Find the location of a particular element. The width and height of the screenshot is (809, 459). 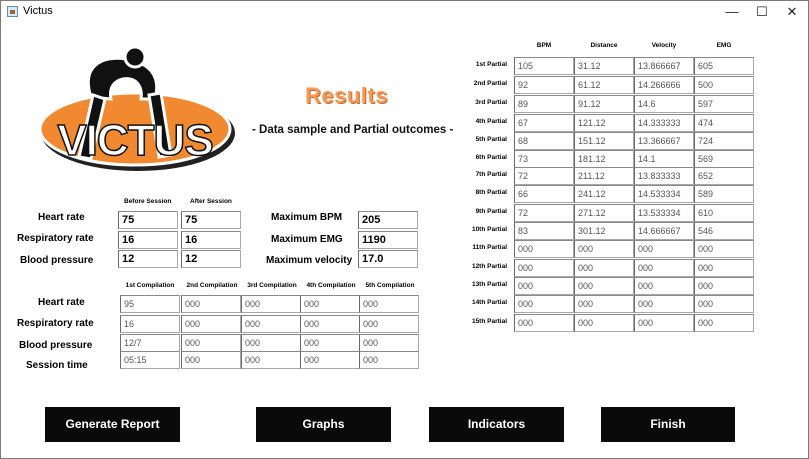

before-blood-pressure-field: 12 is located at coordinates (148, 259).